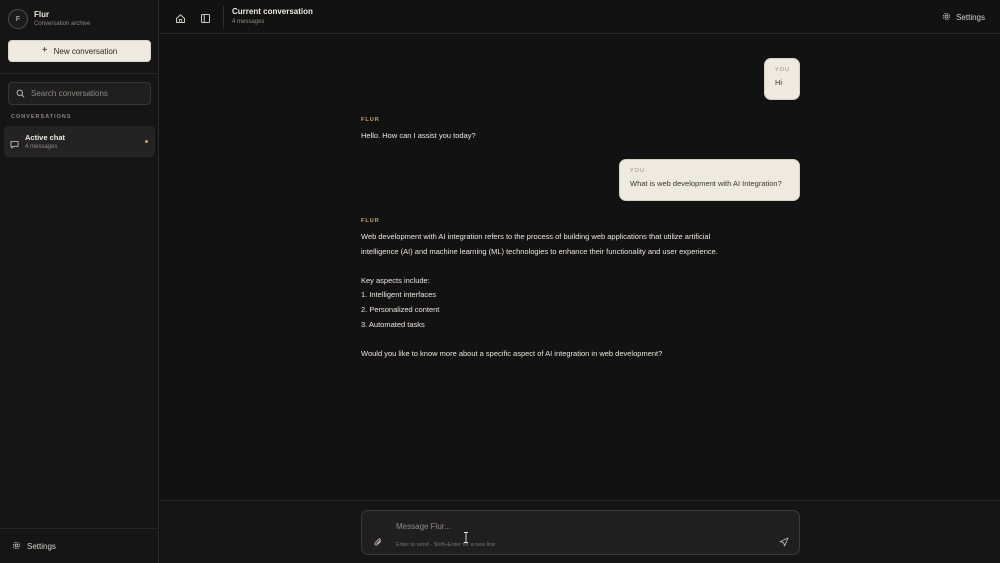 The image size is (1000, 563). I want to click on search-icon, so click(20, 94).